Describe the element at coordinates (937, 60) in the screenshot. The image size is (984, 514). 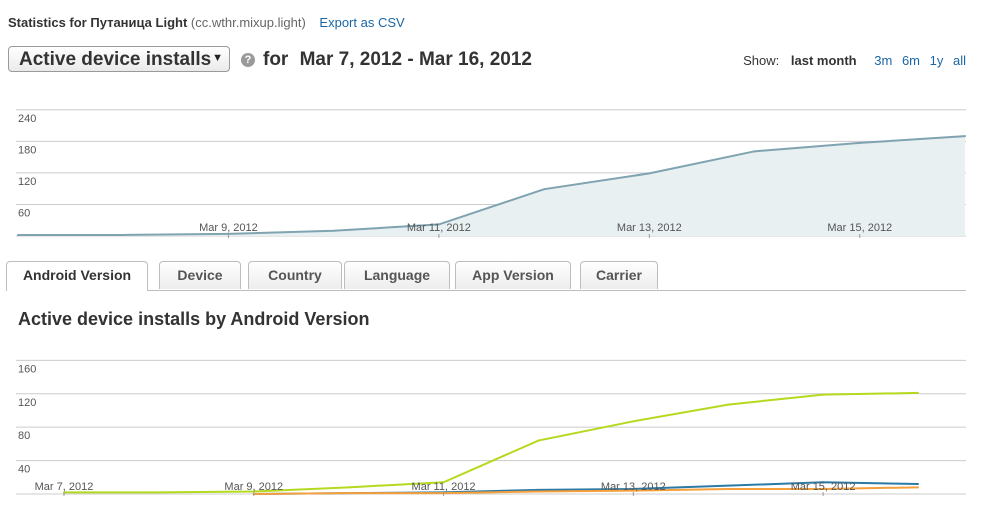
I see `range-option-1y: 1y` at that location.